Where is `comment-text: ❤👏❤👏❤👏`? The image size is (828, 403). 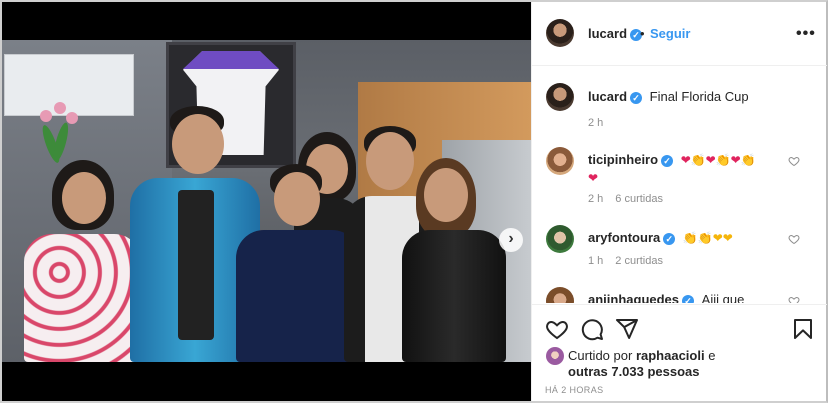 comment-text: ❤👏❤👏❤👏 is located at coordinates (718, 160).